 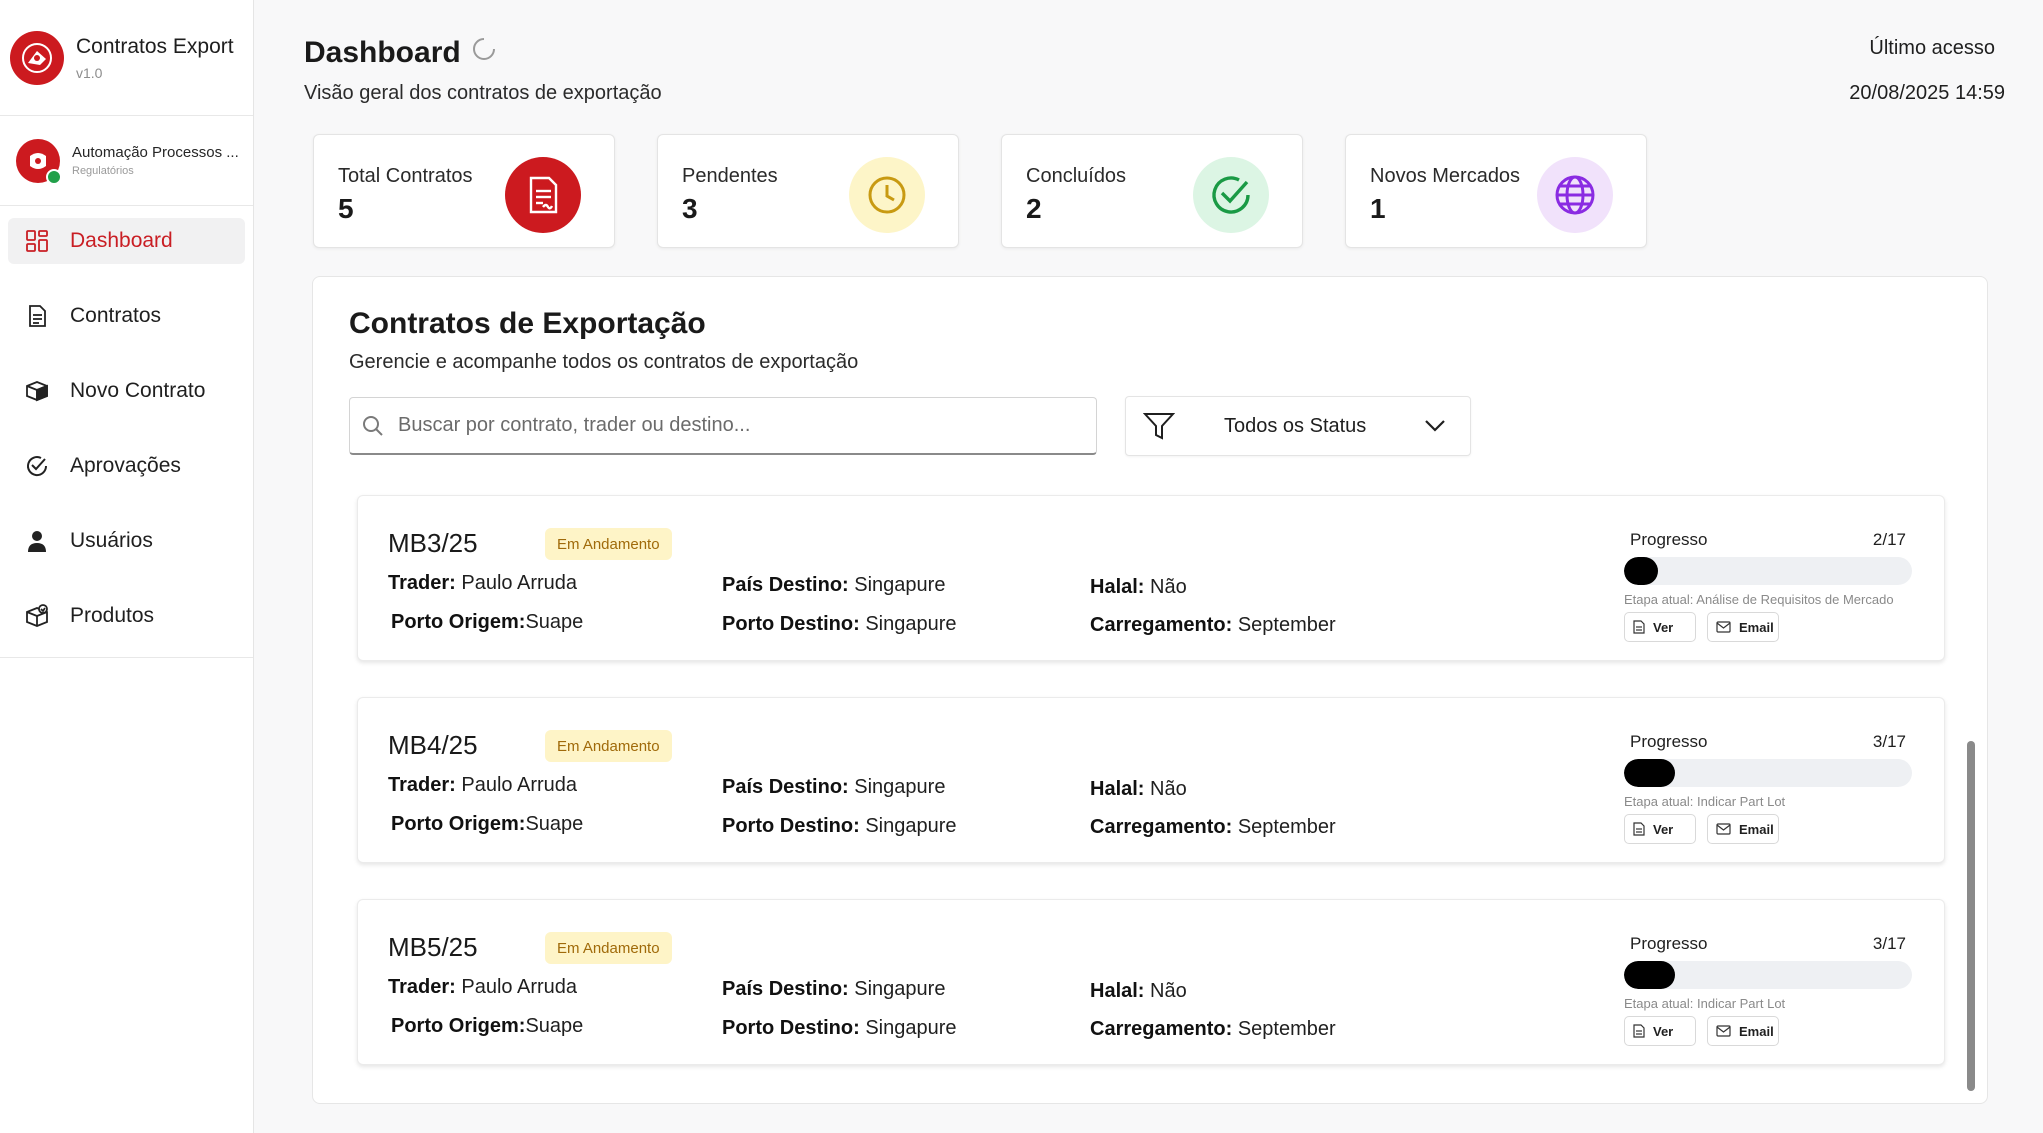 I want to click on search-icon, so click(x=373, y=426).